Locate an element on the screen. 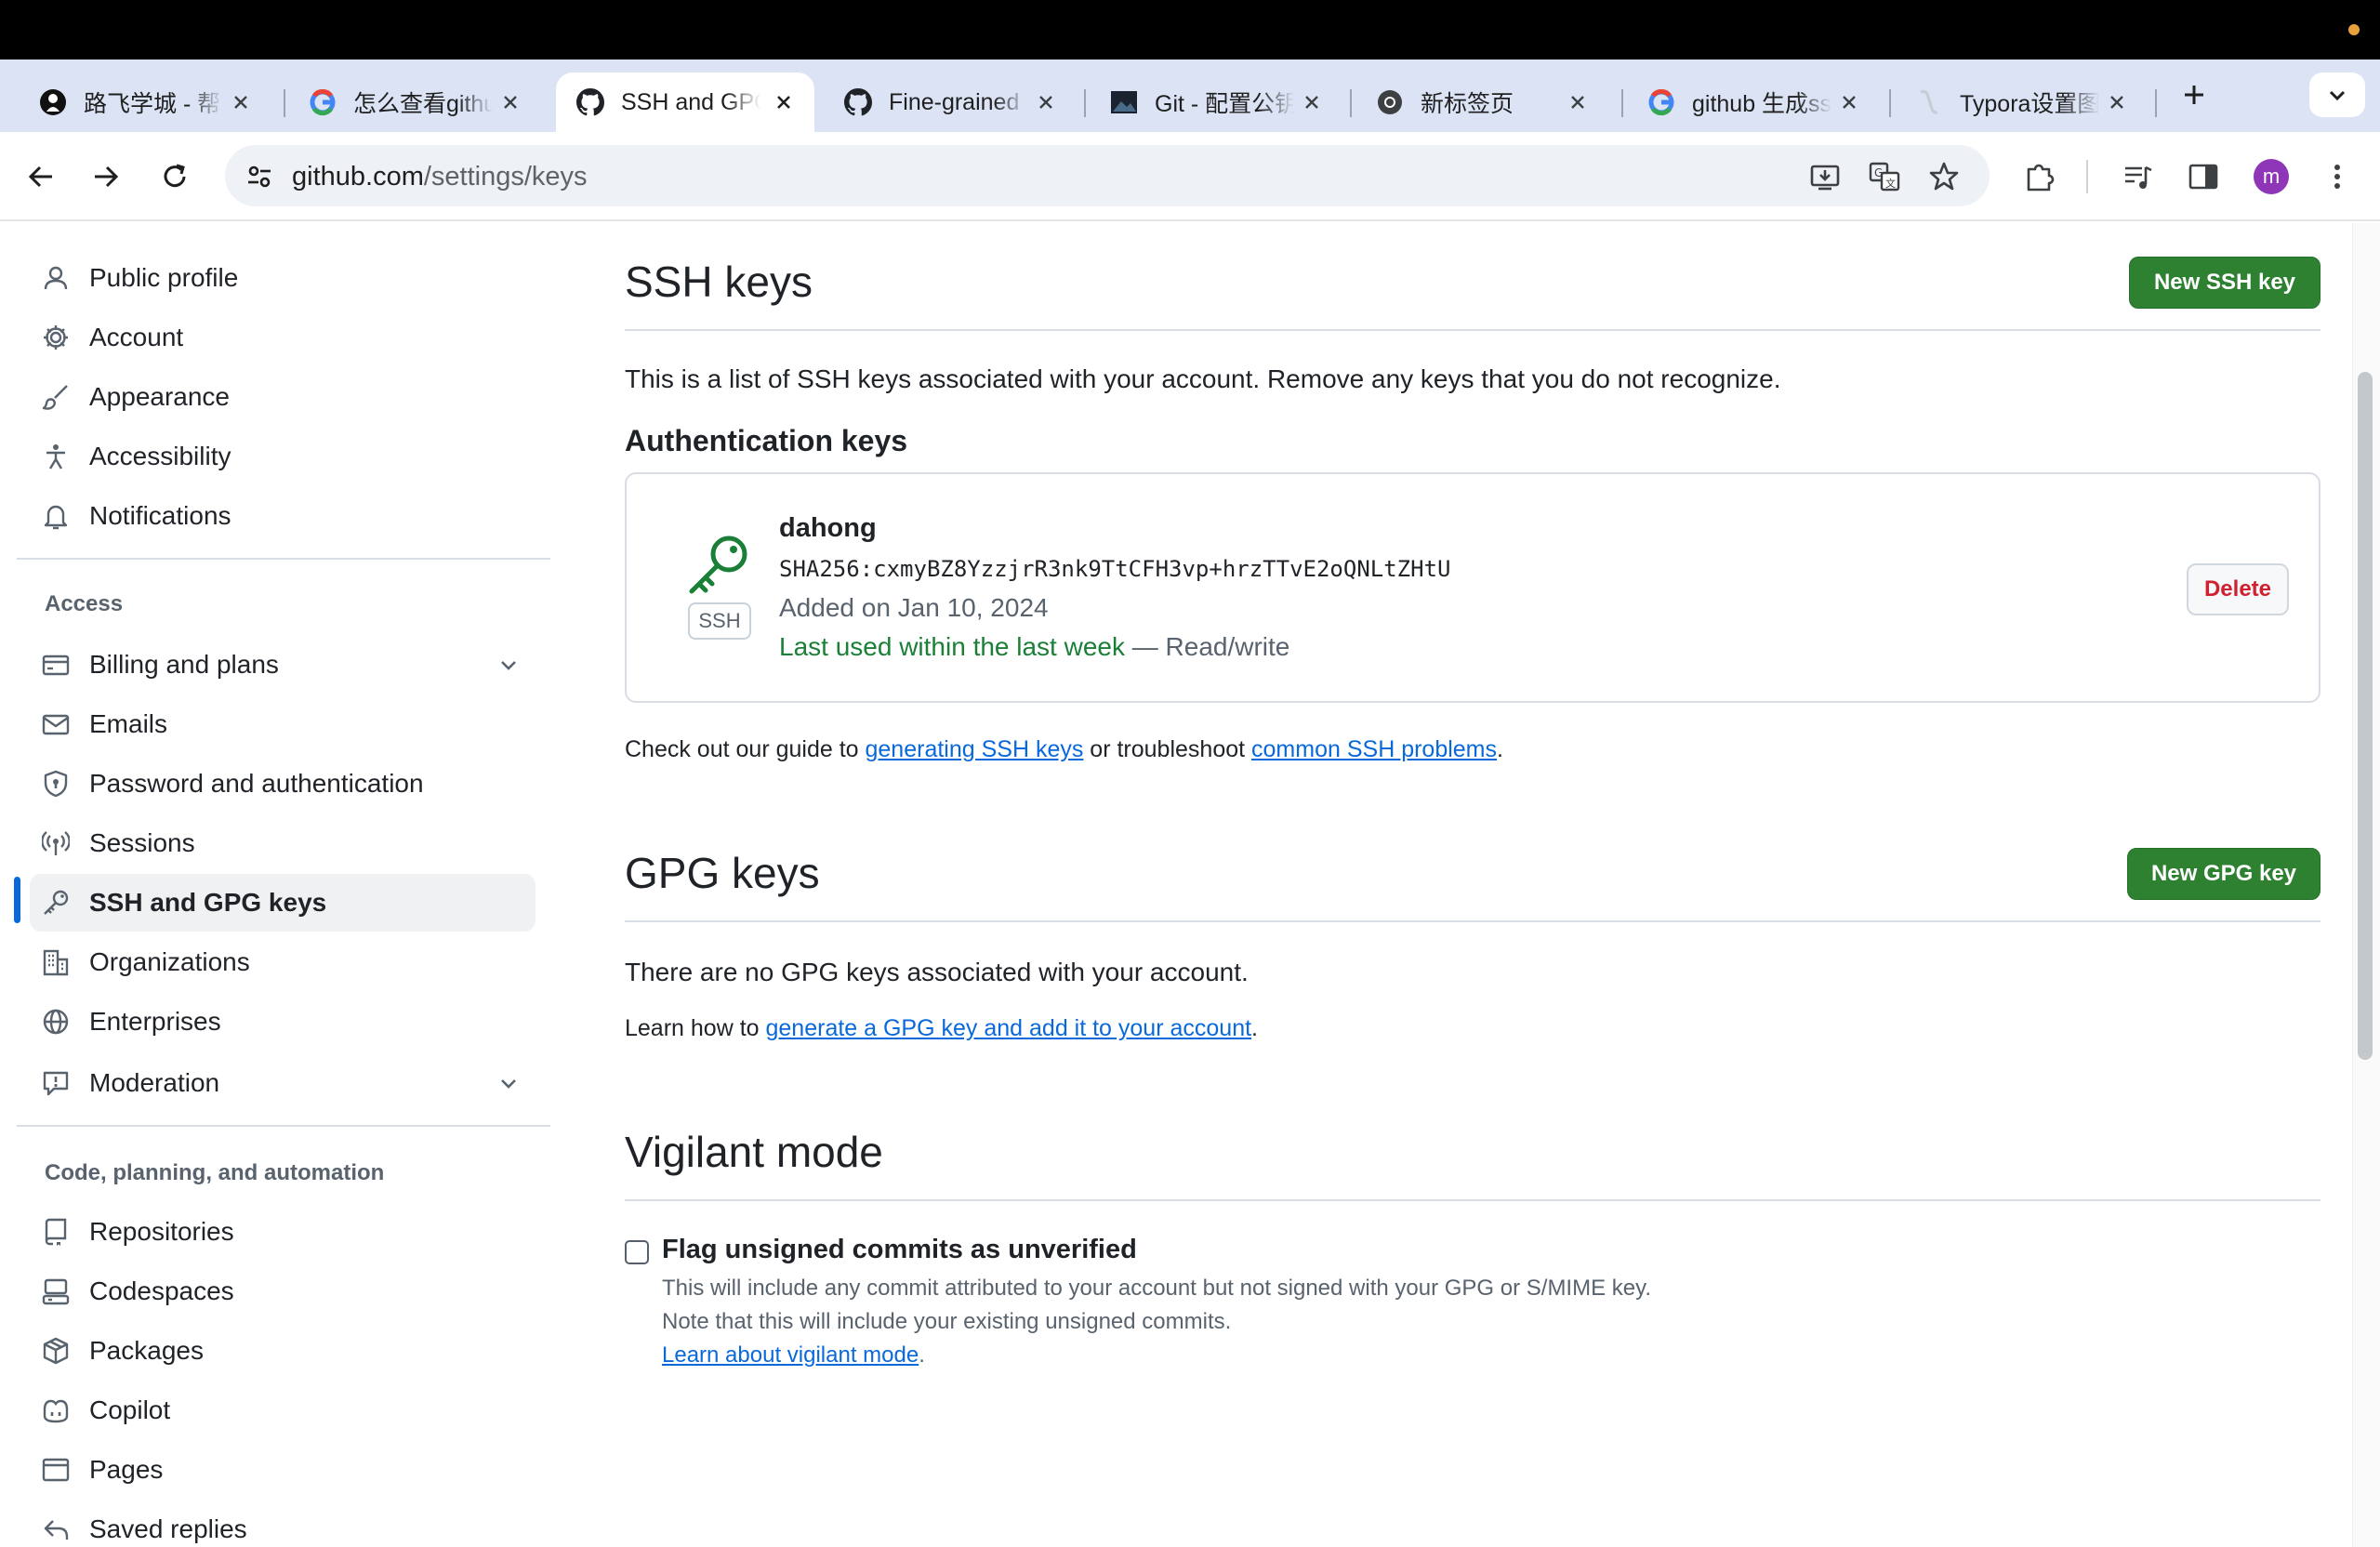 This screenshot has width=2380, height=1547. flag-unsigned-commits-checkbox is located at coordinates (637, 1252).